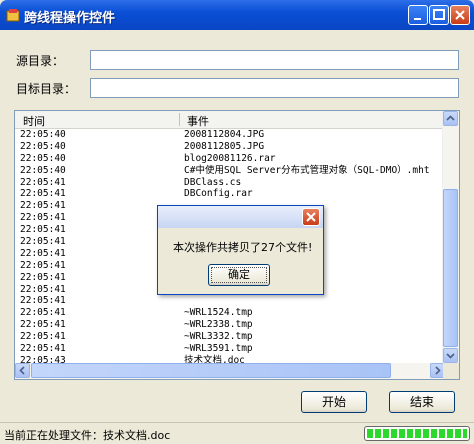 This screenshot has height=444, width=474. I want to click on progress-fill, so click(417, 433).